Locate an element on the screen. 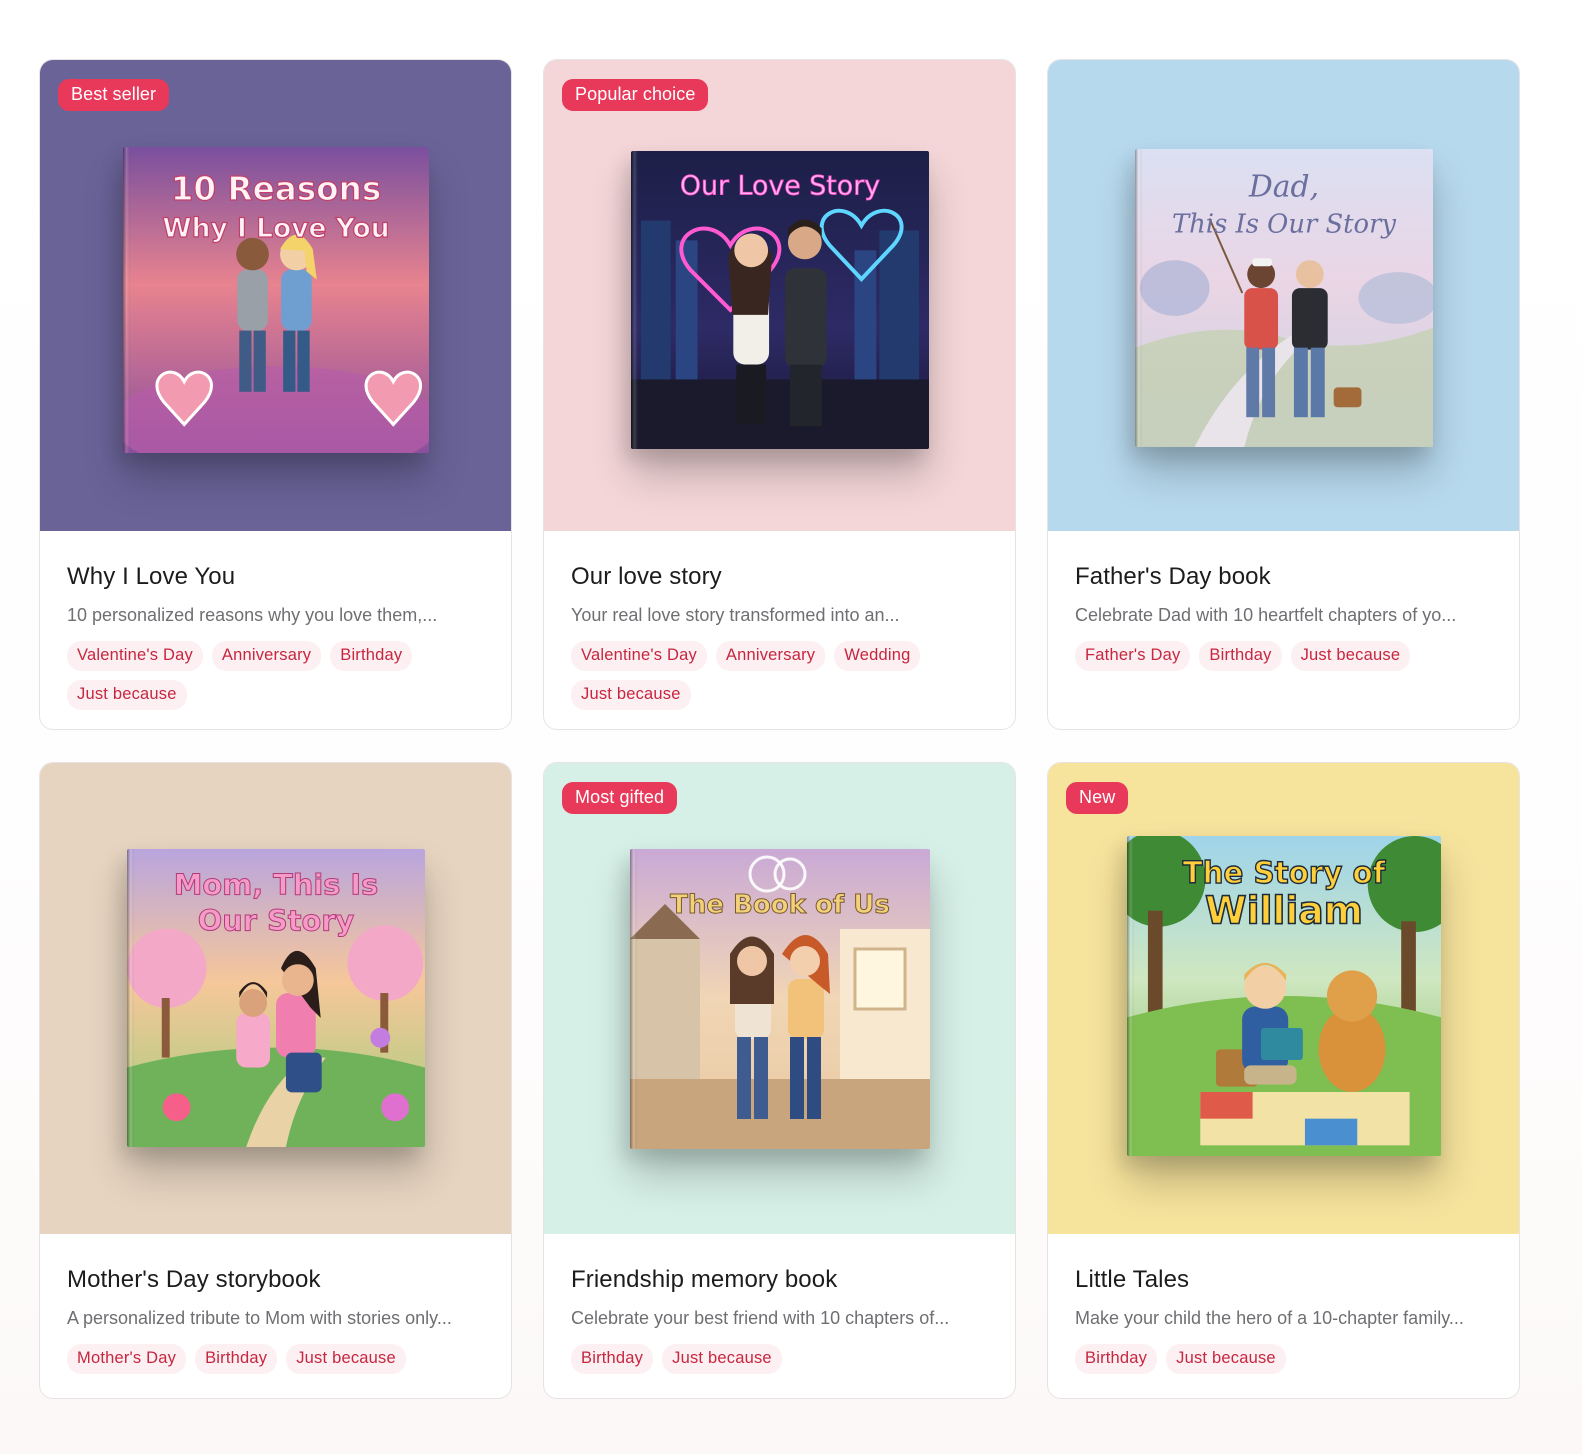  cover-title-line2: William is located at coordinates (1284, 910).